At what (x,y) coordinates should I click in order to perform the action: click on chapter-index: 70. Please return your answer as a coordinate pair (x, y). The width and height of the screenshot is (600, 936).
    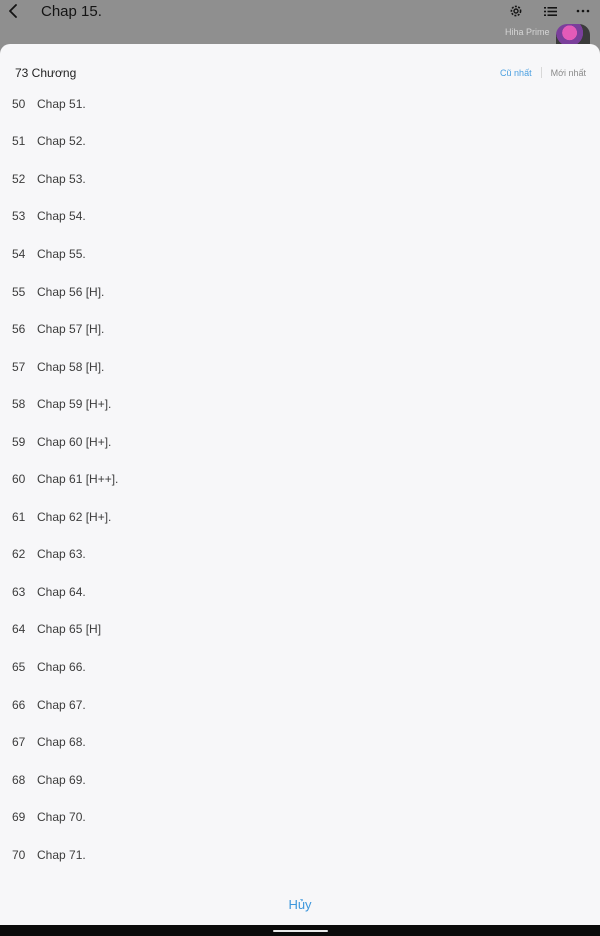
    Looking at the image, I should click on (19, 854).